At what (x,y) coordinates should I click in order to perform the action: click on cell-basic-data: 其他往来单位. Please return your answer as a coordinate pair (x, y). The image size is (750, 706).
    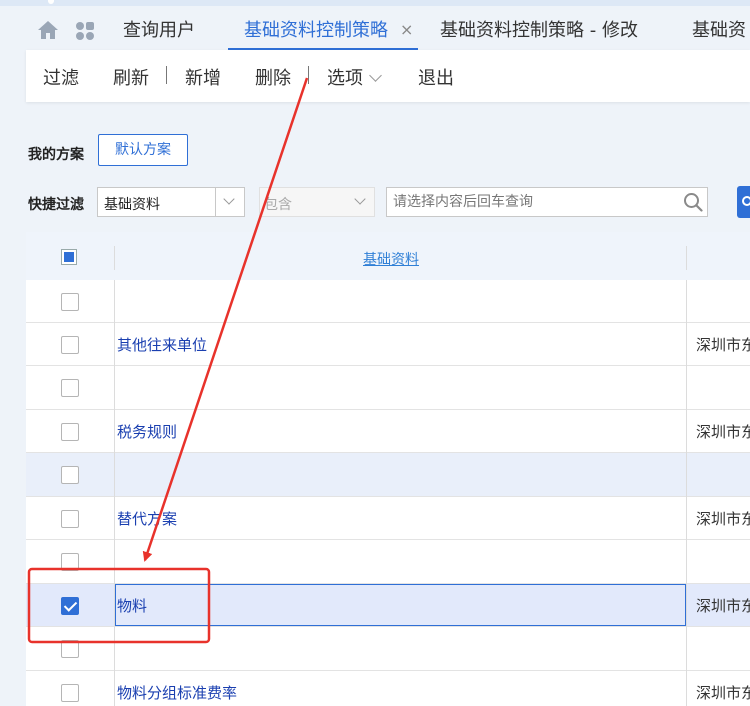
    Looking at the image, I should click on (162, 344).